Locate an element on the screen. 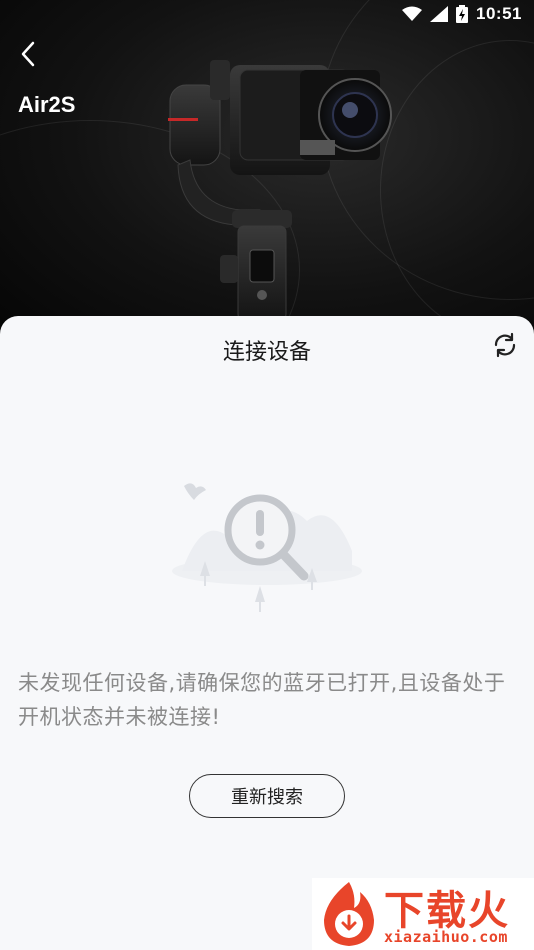 This screenshot has height=950, width=534. chevron-left-icon is located at coordinates (28, 54).